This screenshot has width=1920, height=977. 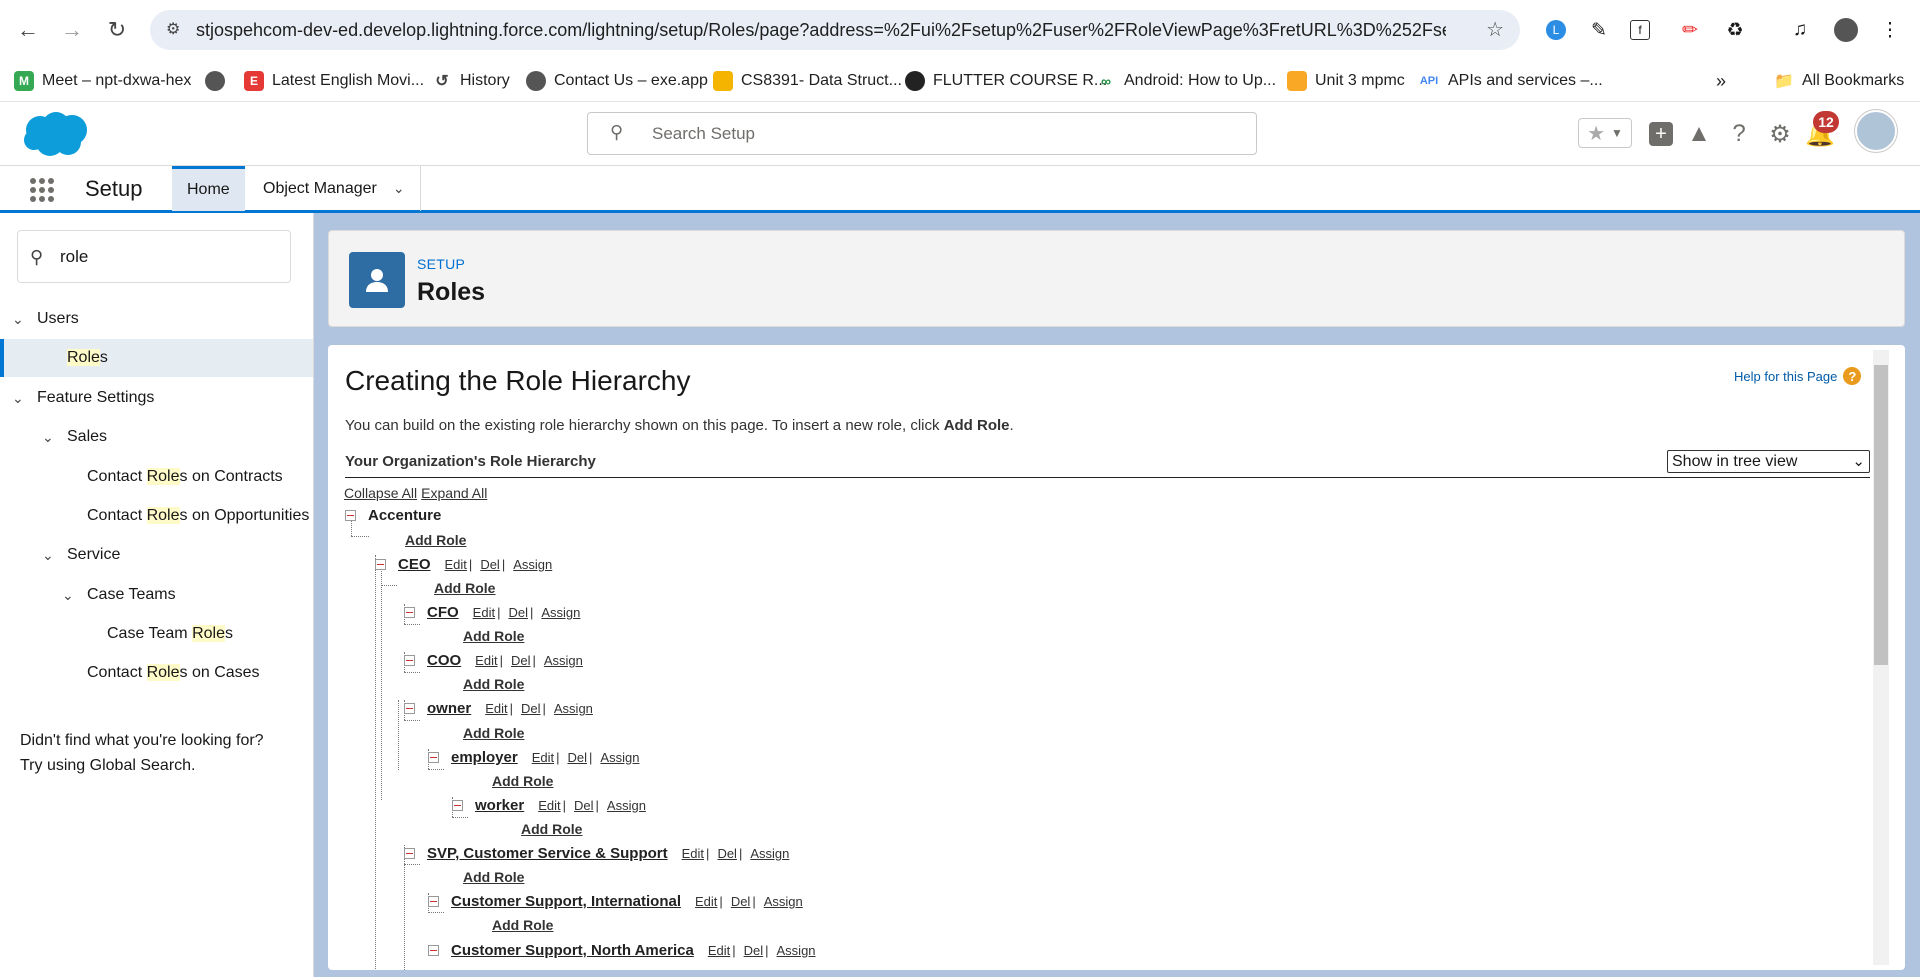 I want to click on setup-gear-icon: ⚙, so click(x=1780, y=134).